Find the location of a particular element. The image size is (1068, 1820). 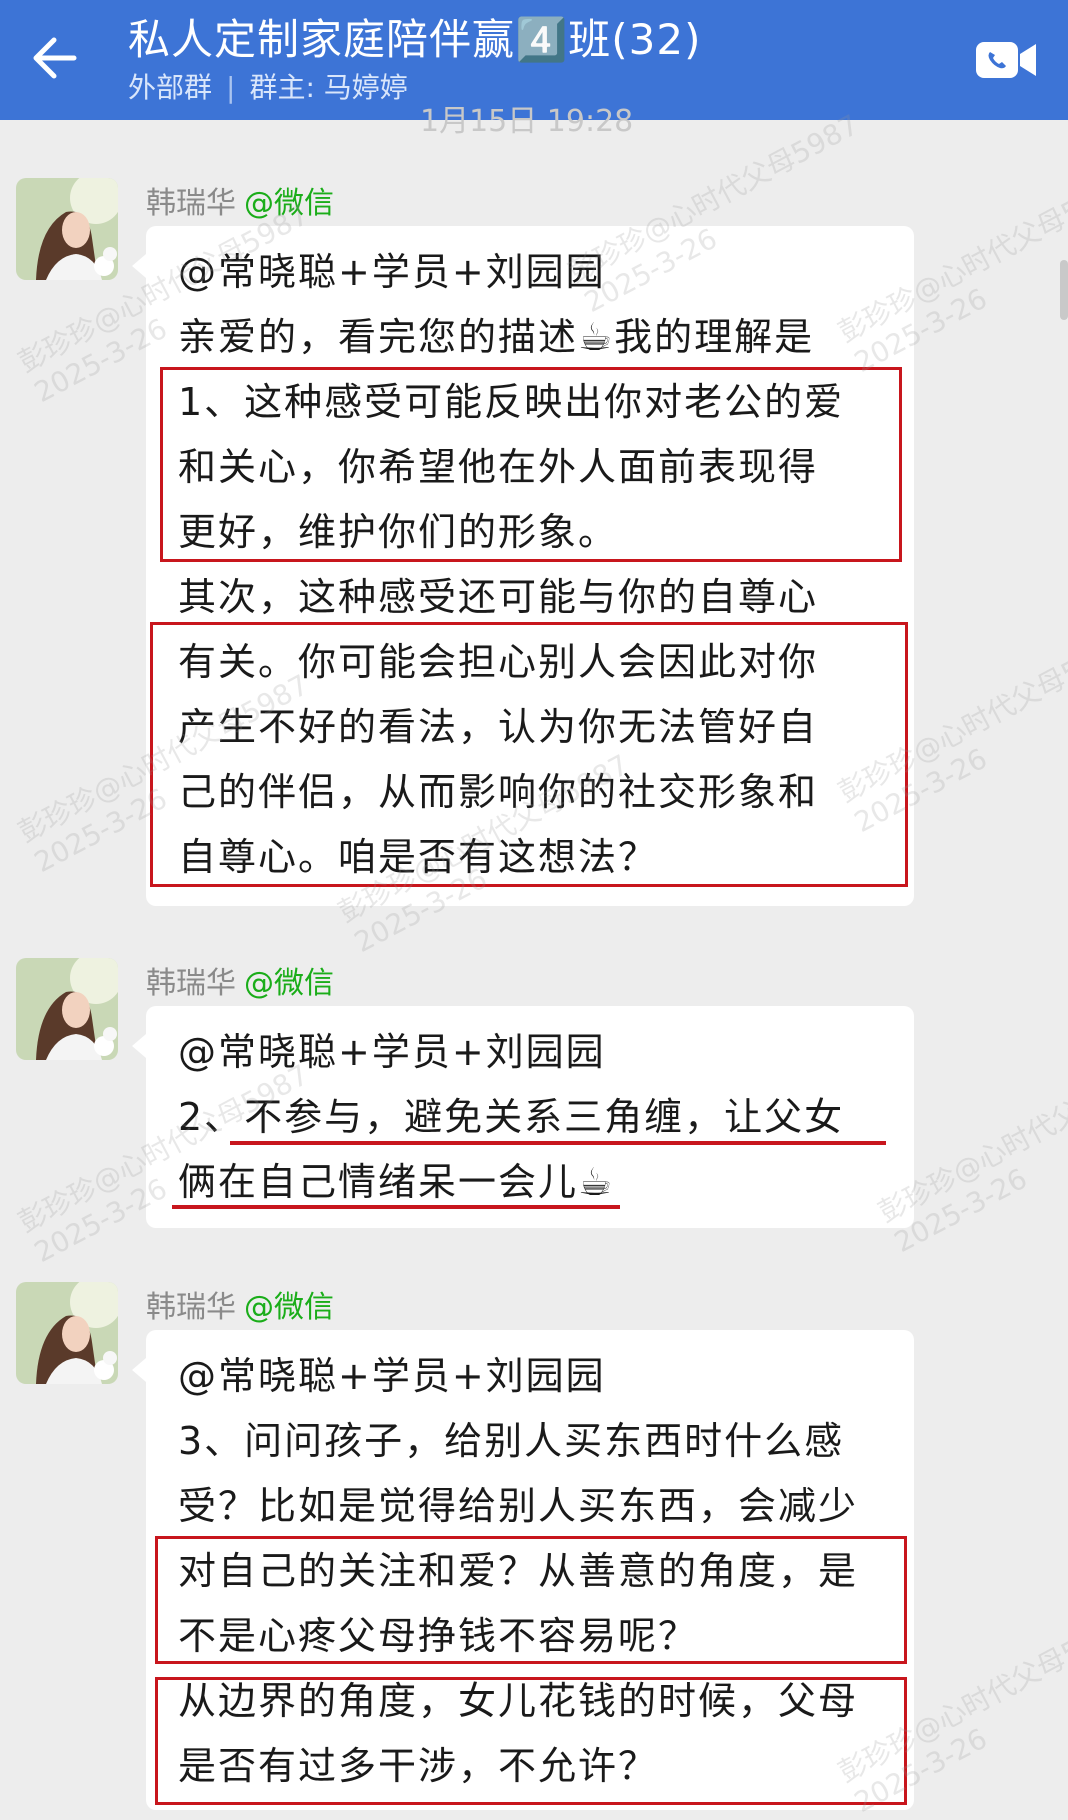

message-line: 产生不好的看法，认为你无法管好自 is located at coordinates (498, 727).